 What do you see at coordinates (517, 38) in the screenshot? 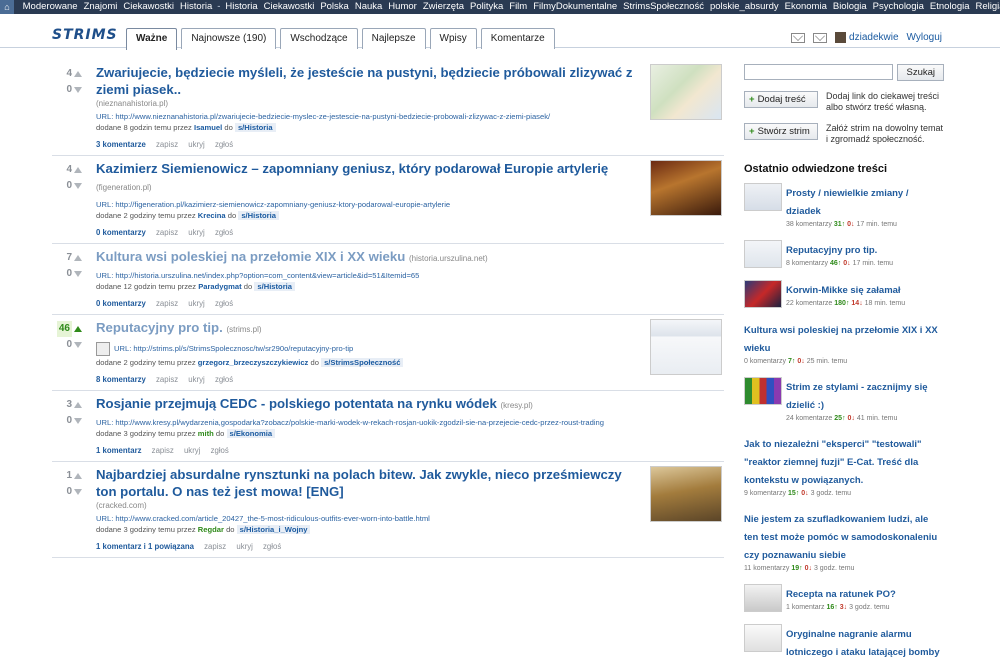
I see `tab-komentarze: Komentarze` at bounding box center [517, 38].